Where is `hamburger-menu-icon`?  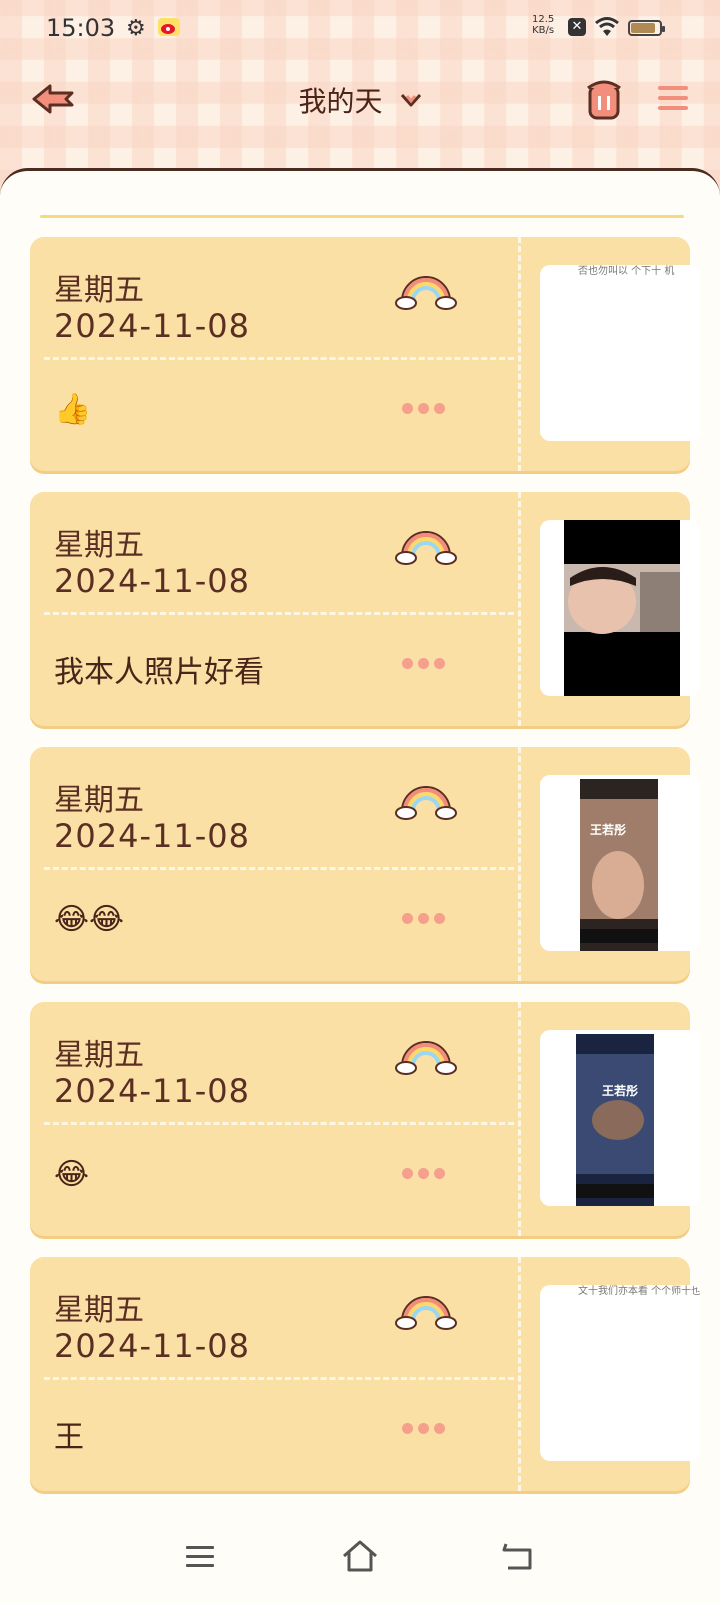
hamburger-menu-icon is located at coordinates (673, 98).